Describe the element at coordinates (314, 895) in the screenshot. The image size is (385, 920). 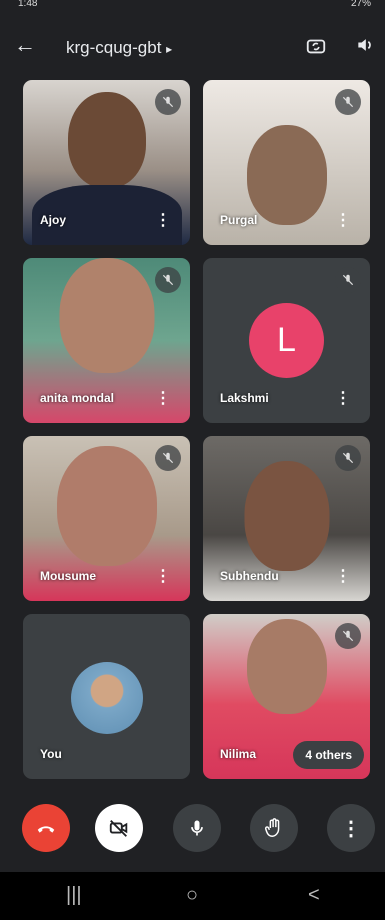
I see `back-button: <` at that location.